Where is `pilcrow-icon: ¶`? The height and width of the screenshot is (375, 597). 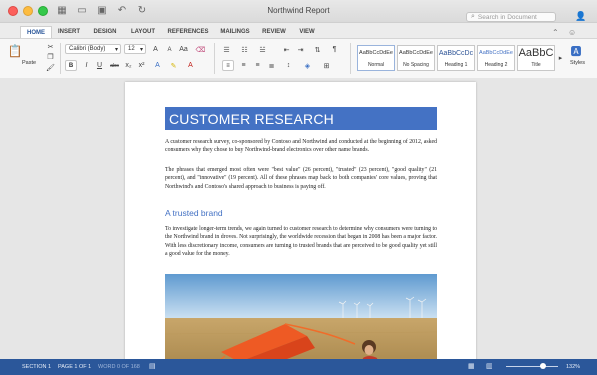 pilcrow-icon: ¶ is located at coordinates (334, 49).